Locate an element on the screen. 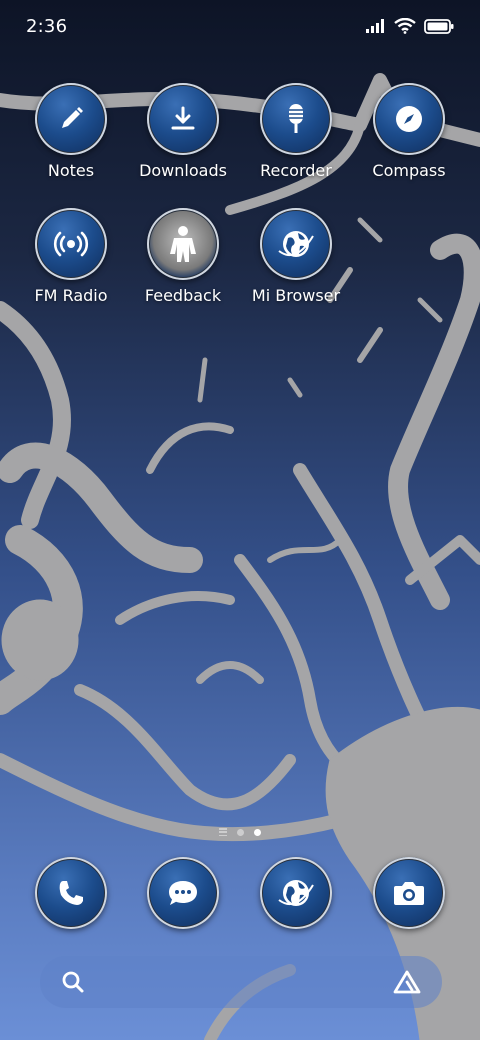 This screenshot has height=1040, width=480. app-feedback-icon-circle is located at coordinates (183, 244).